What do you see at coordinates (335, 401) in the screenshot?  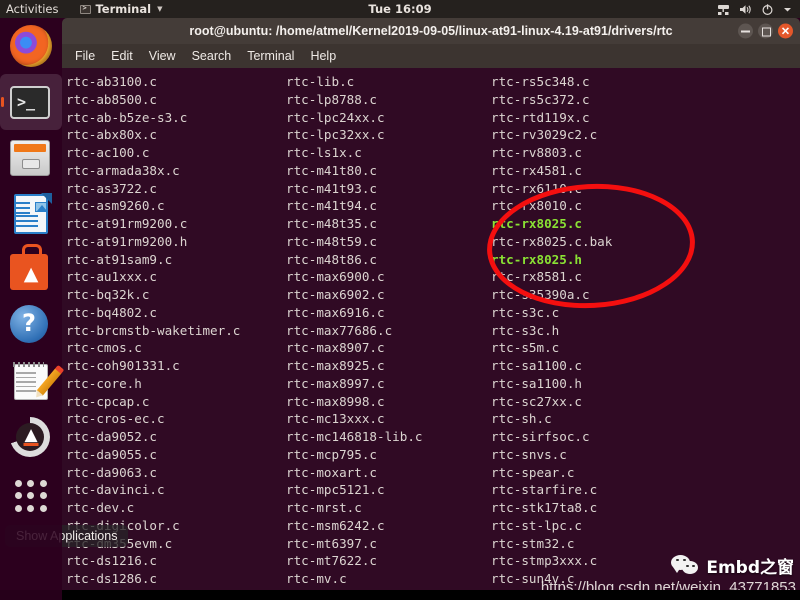 I see `ls-entry: rtc-max8998.c` at bounding box center [335, 401].